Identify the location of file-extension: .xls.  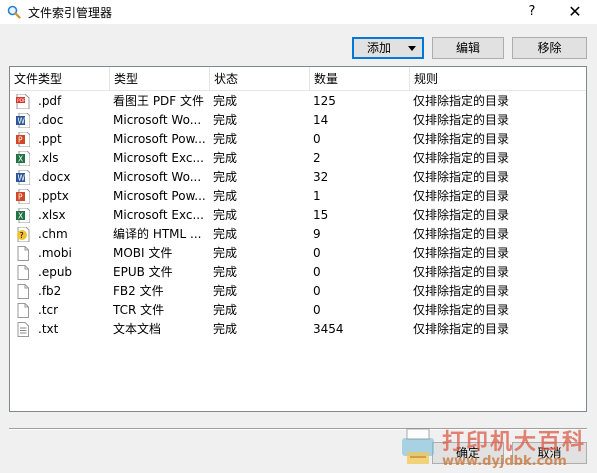
(48, 158).